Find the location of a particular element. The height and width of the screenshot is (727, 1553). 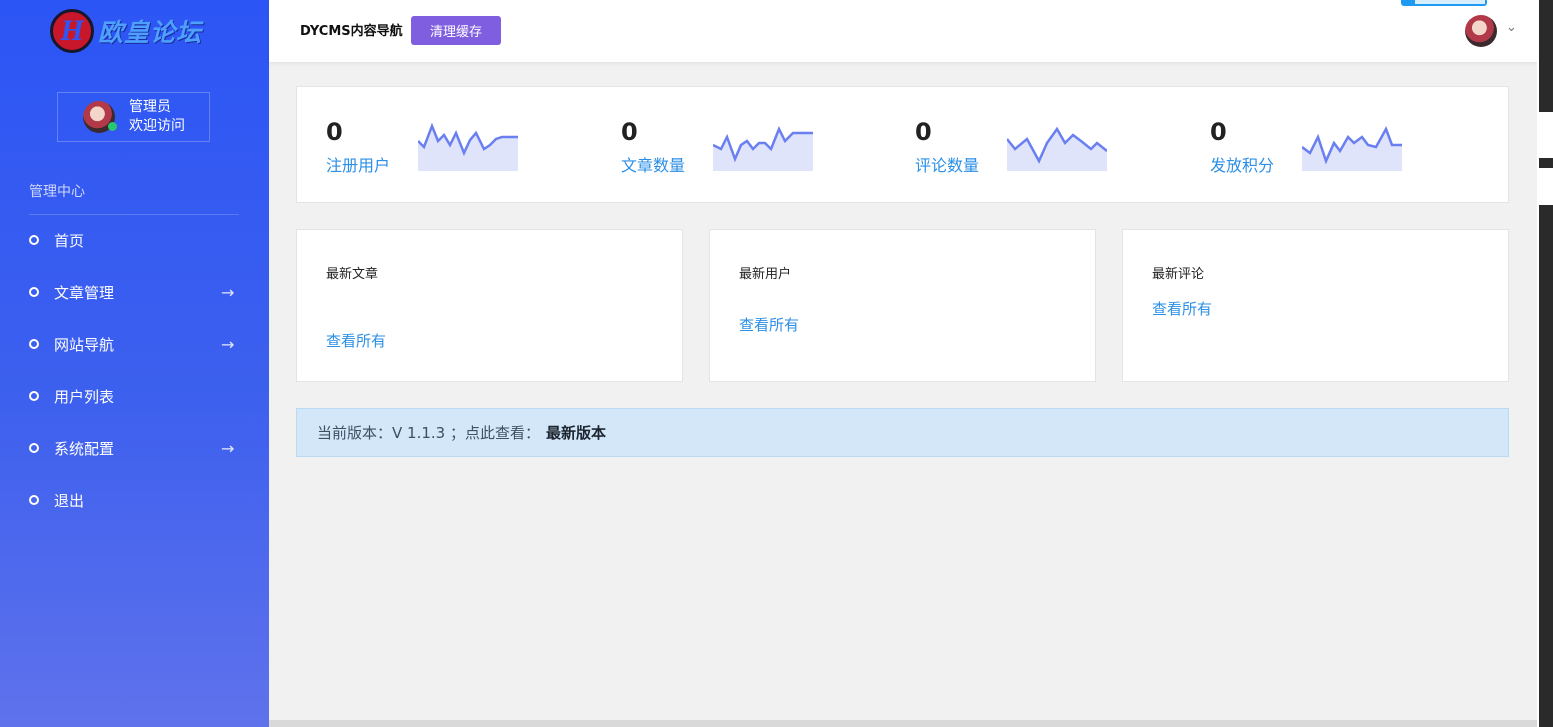

sidebar-item-label: 退出 is located at coordinates (69, 500).